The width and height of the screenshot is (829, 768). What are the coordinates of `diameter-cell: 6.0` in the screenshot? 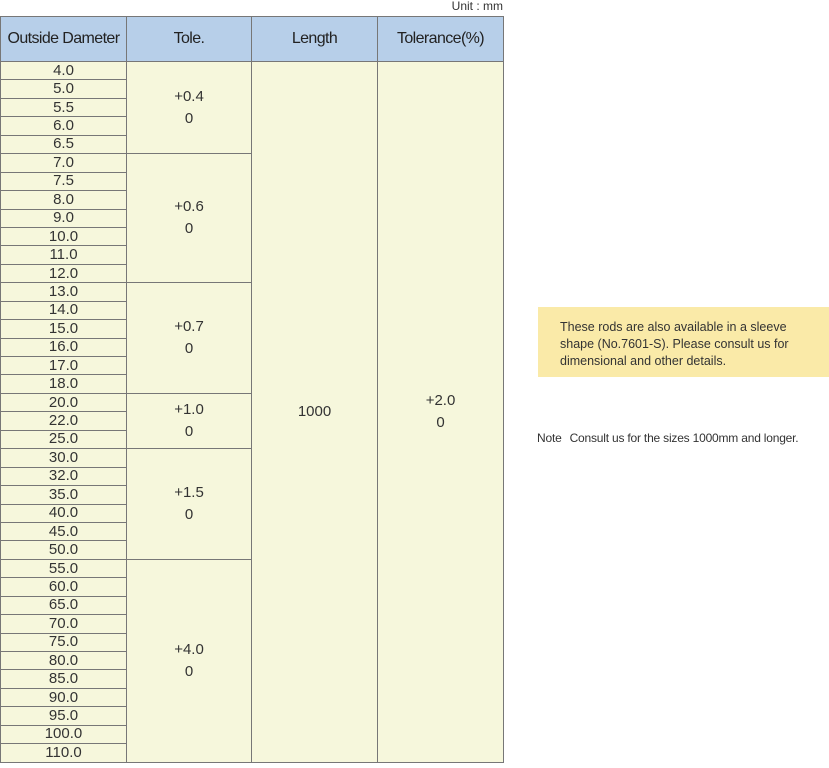 It's located at (63, 126).